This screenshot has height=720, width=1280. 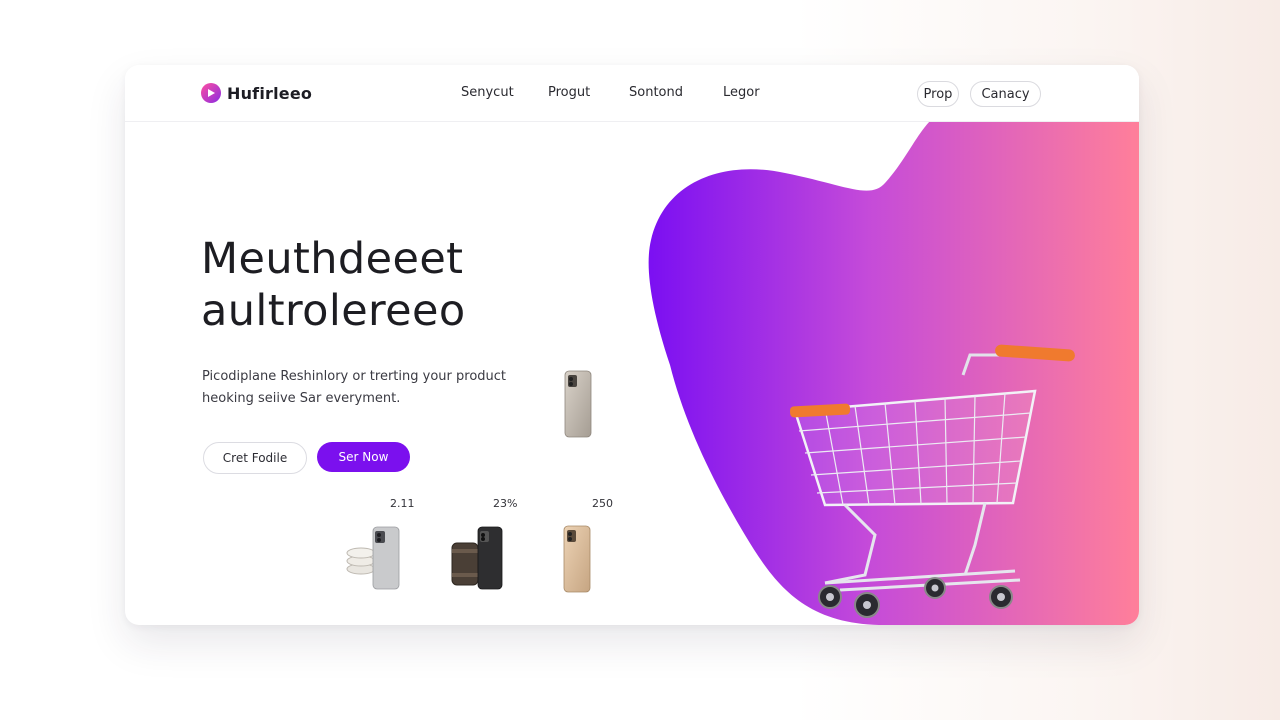 I want to click on brand-logo: Hufirleeo, so click(x=256, y=93).